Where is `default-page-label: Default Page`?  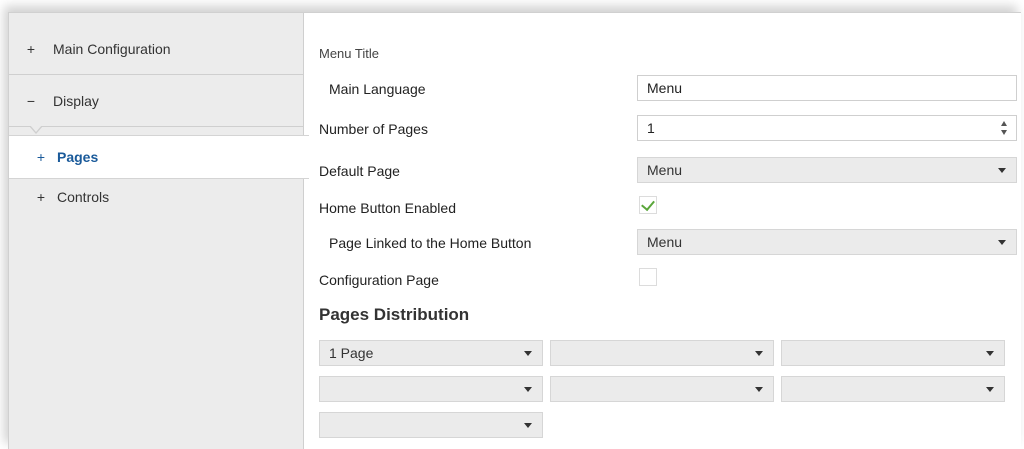 default-page-label: Default Page is located at coordinates (359, 171).